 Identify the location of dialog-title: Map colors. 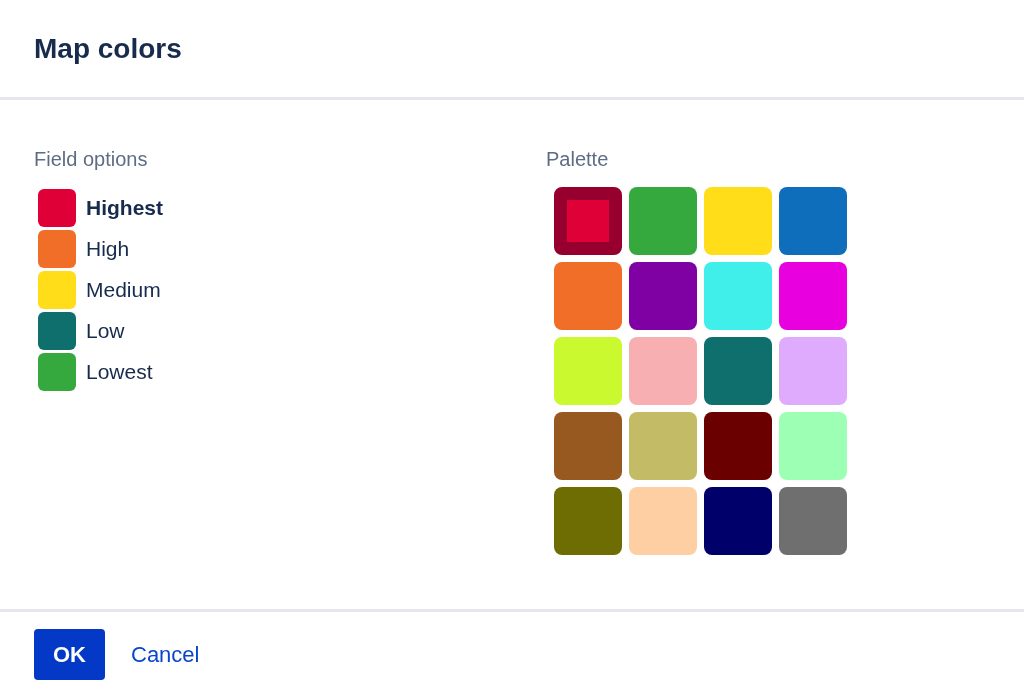
(108, 48).